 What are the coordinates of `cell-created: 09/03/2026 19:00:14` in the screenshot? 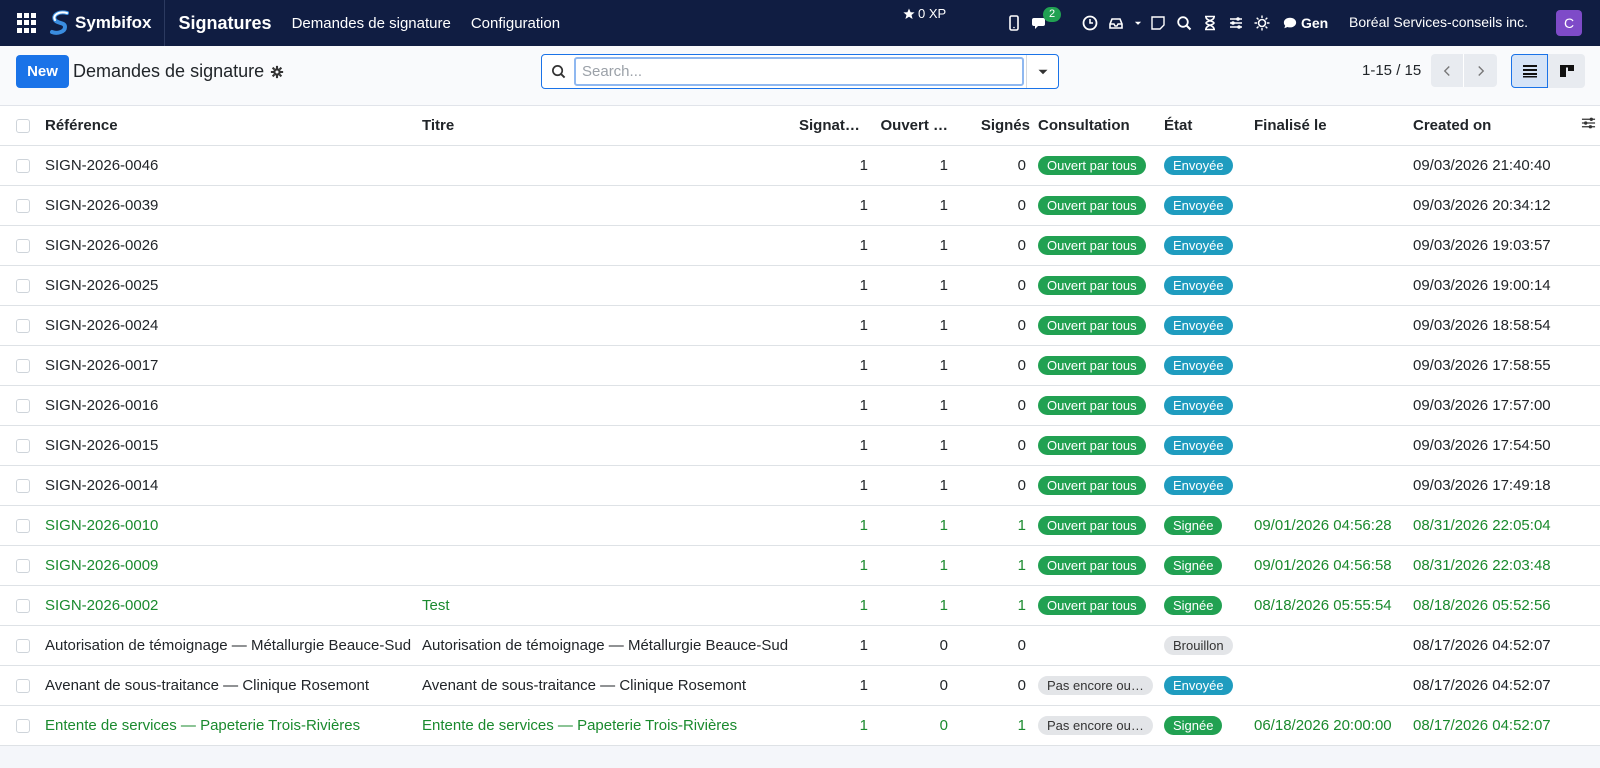 It's located at (1488, 285).